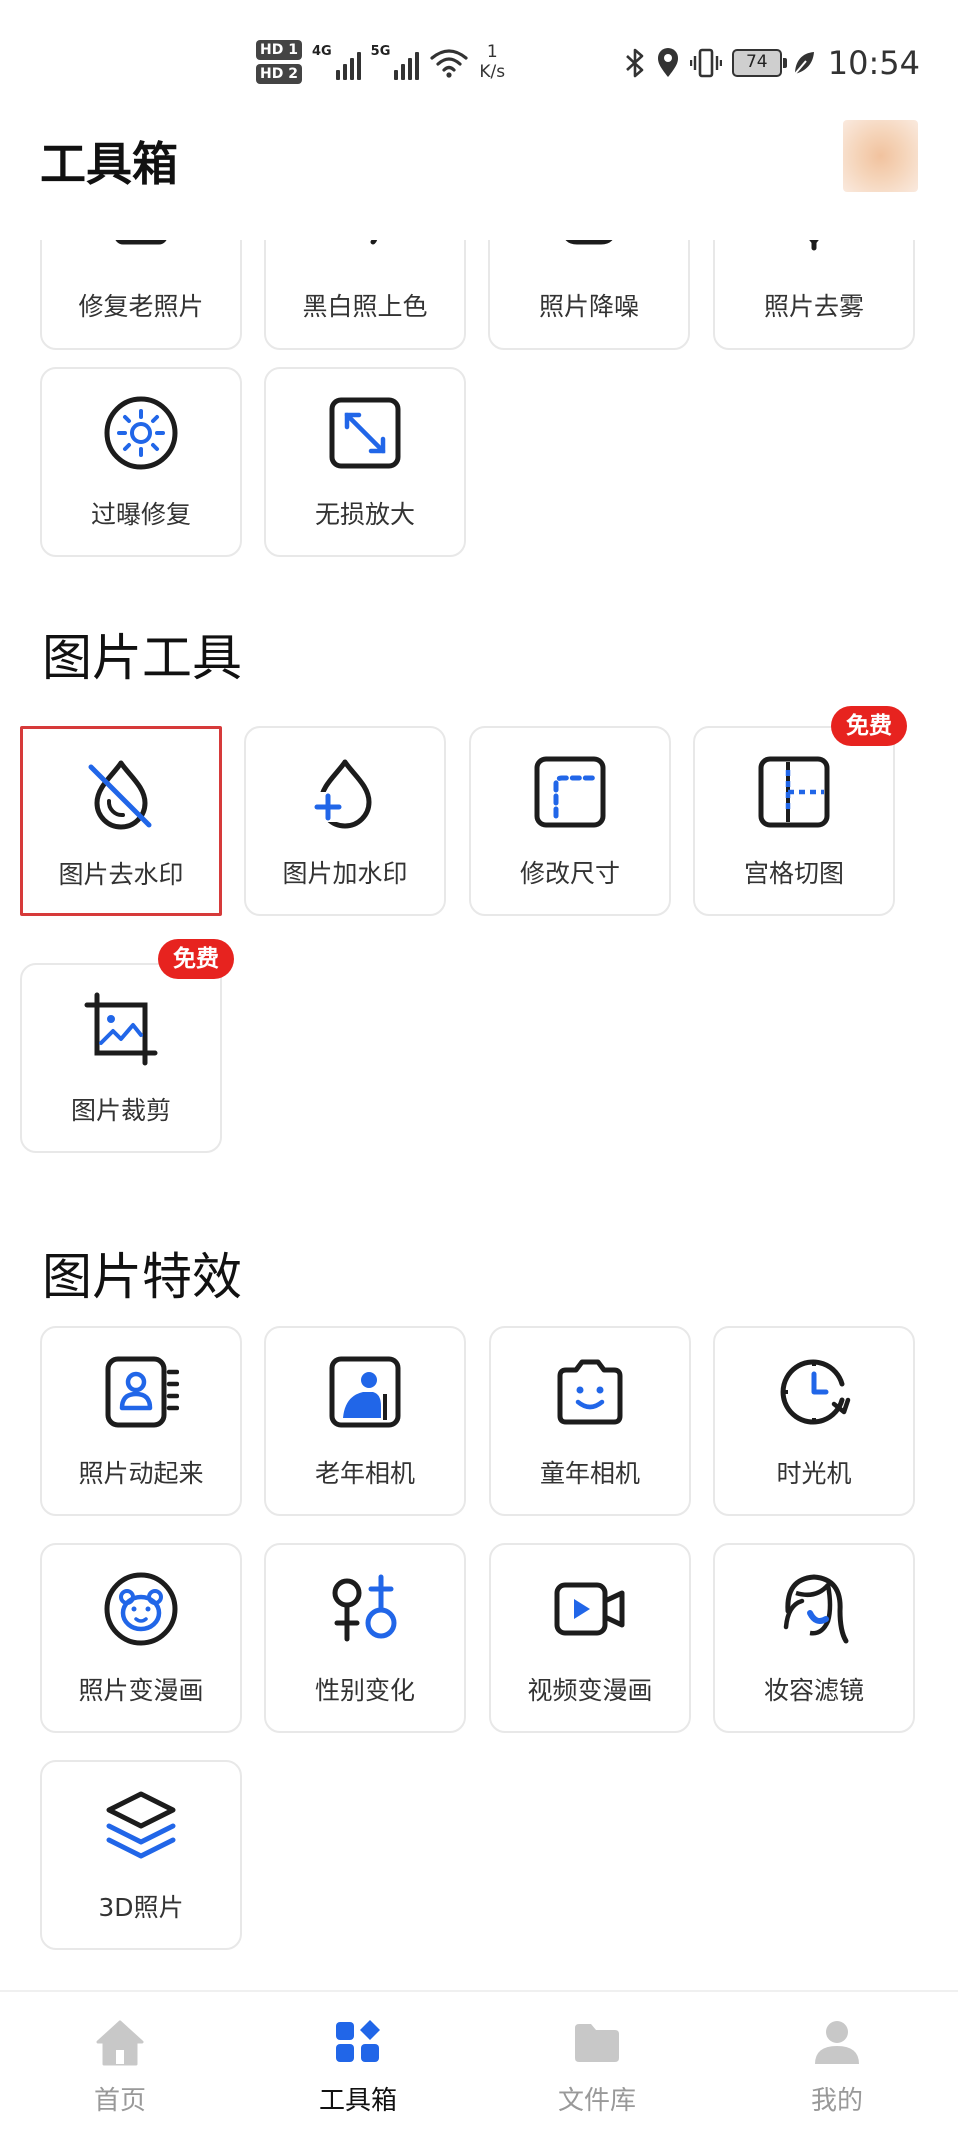 The image size is (958, 2129). I want to click on tool-card-resize: 修改尺寸, so click(570, 821).